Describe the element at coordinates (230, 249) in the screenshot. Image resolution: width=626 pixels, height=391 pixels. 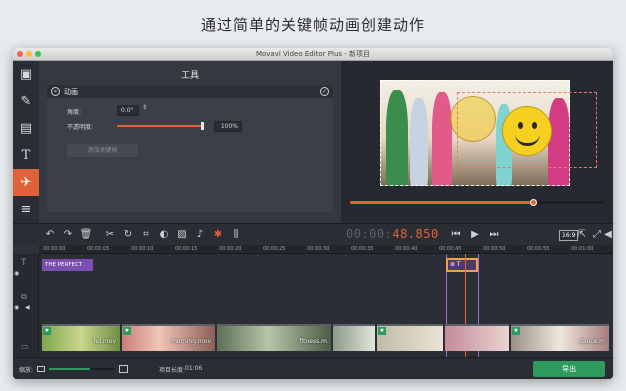
I see `ruler-tick: 00:00:20` at that location.